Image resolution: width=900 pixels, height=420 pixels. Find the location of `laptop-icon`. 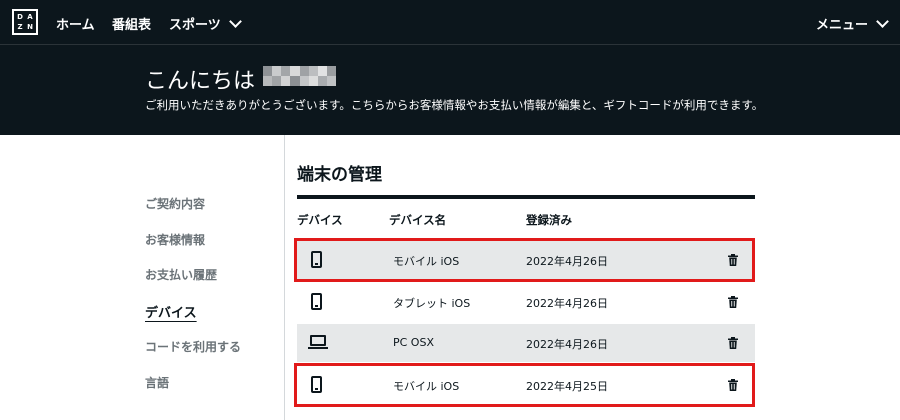

laptop-icon is located at coordinates (319, 342).